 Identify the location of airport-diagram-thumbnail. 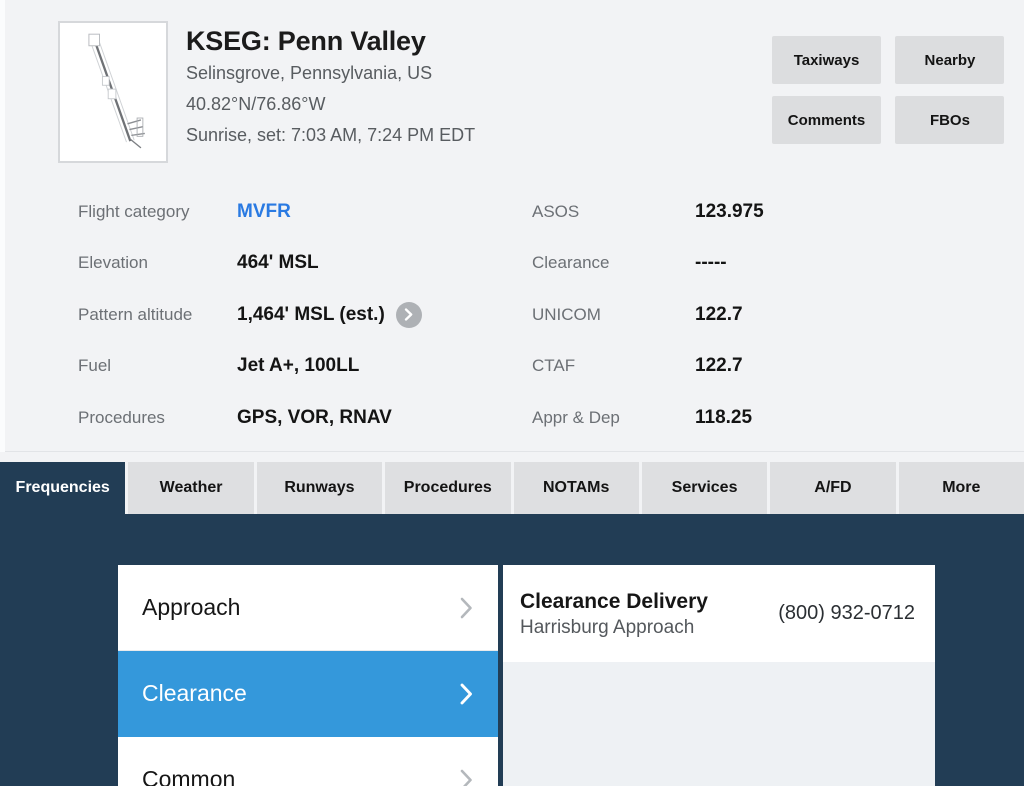
(113, 92).